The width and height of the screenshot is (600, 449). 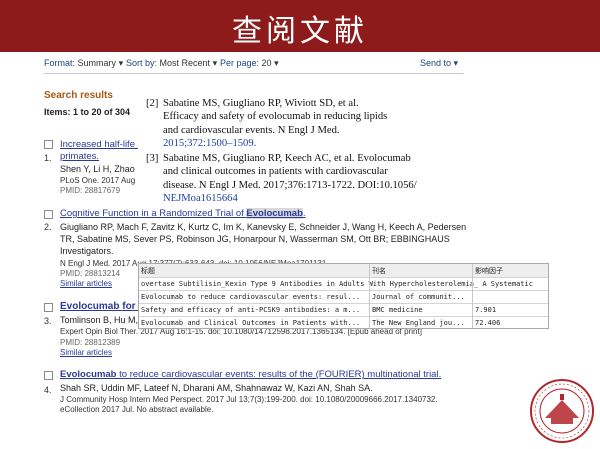 What do you see at coordinates (300, 31) in the screenshot?
I see `slide-title: 查阅文献` at bounding box center [300, 31].